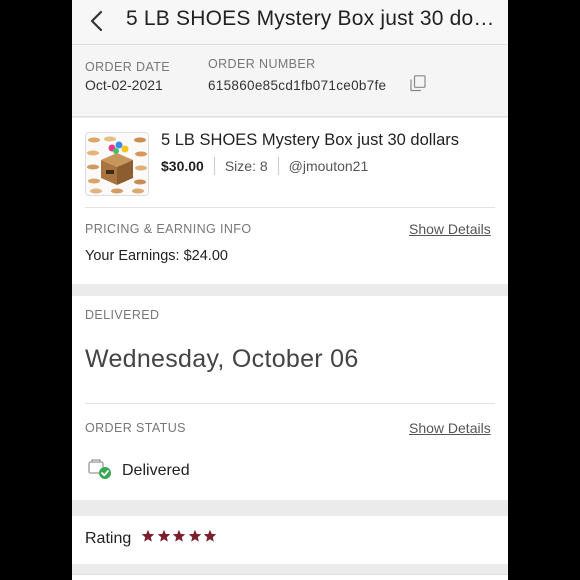 This screenshot has height=580, width=580. What do you see at coordinates (297, 85) in the screenshot?
I see `order-number-value: 615860e85cd1fb071ce0b7fe` at bounding box center [297, 85].